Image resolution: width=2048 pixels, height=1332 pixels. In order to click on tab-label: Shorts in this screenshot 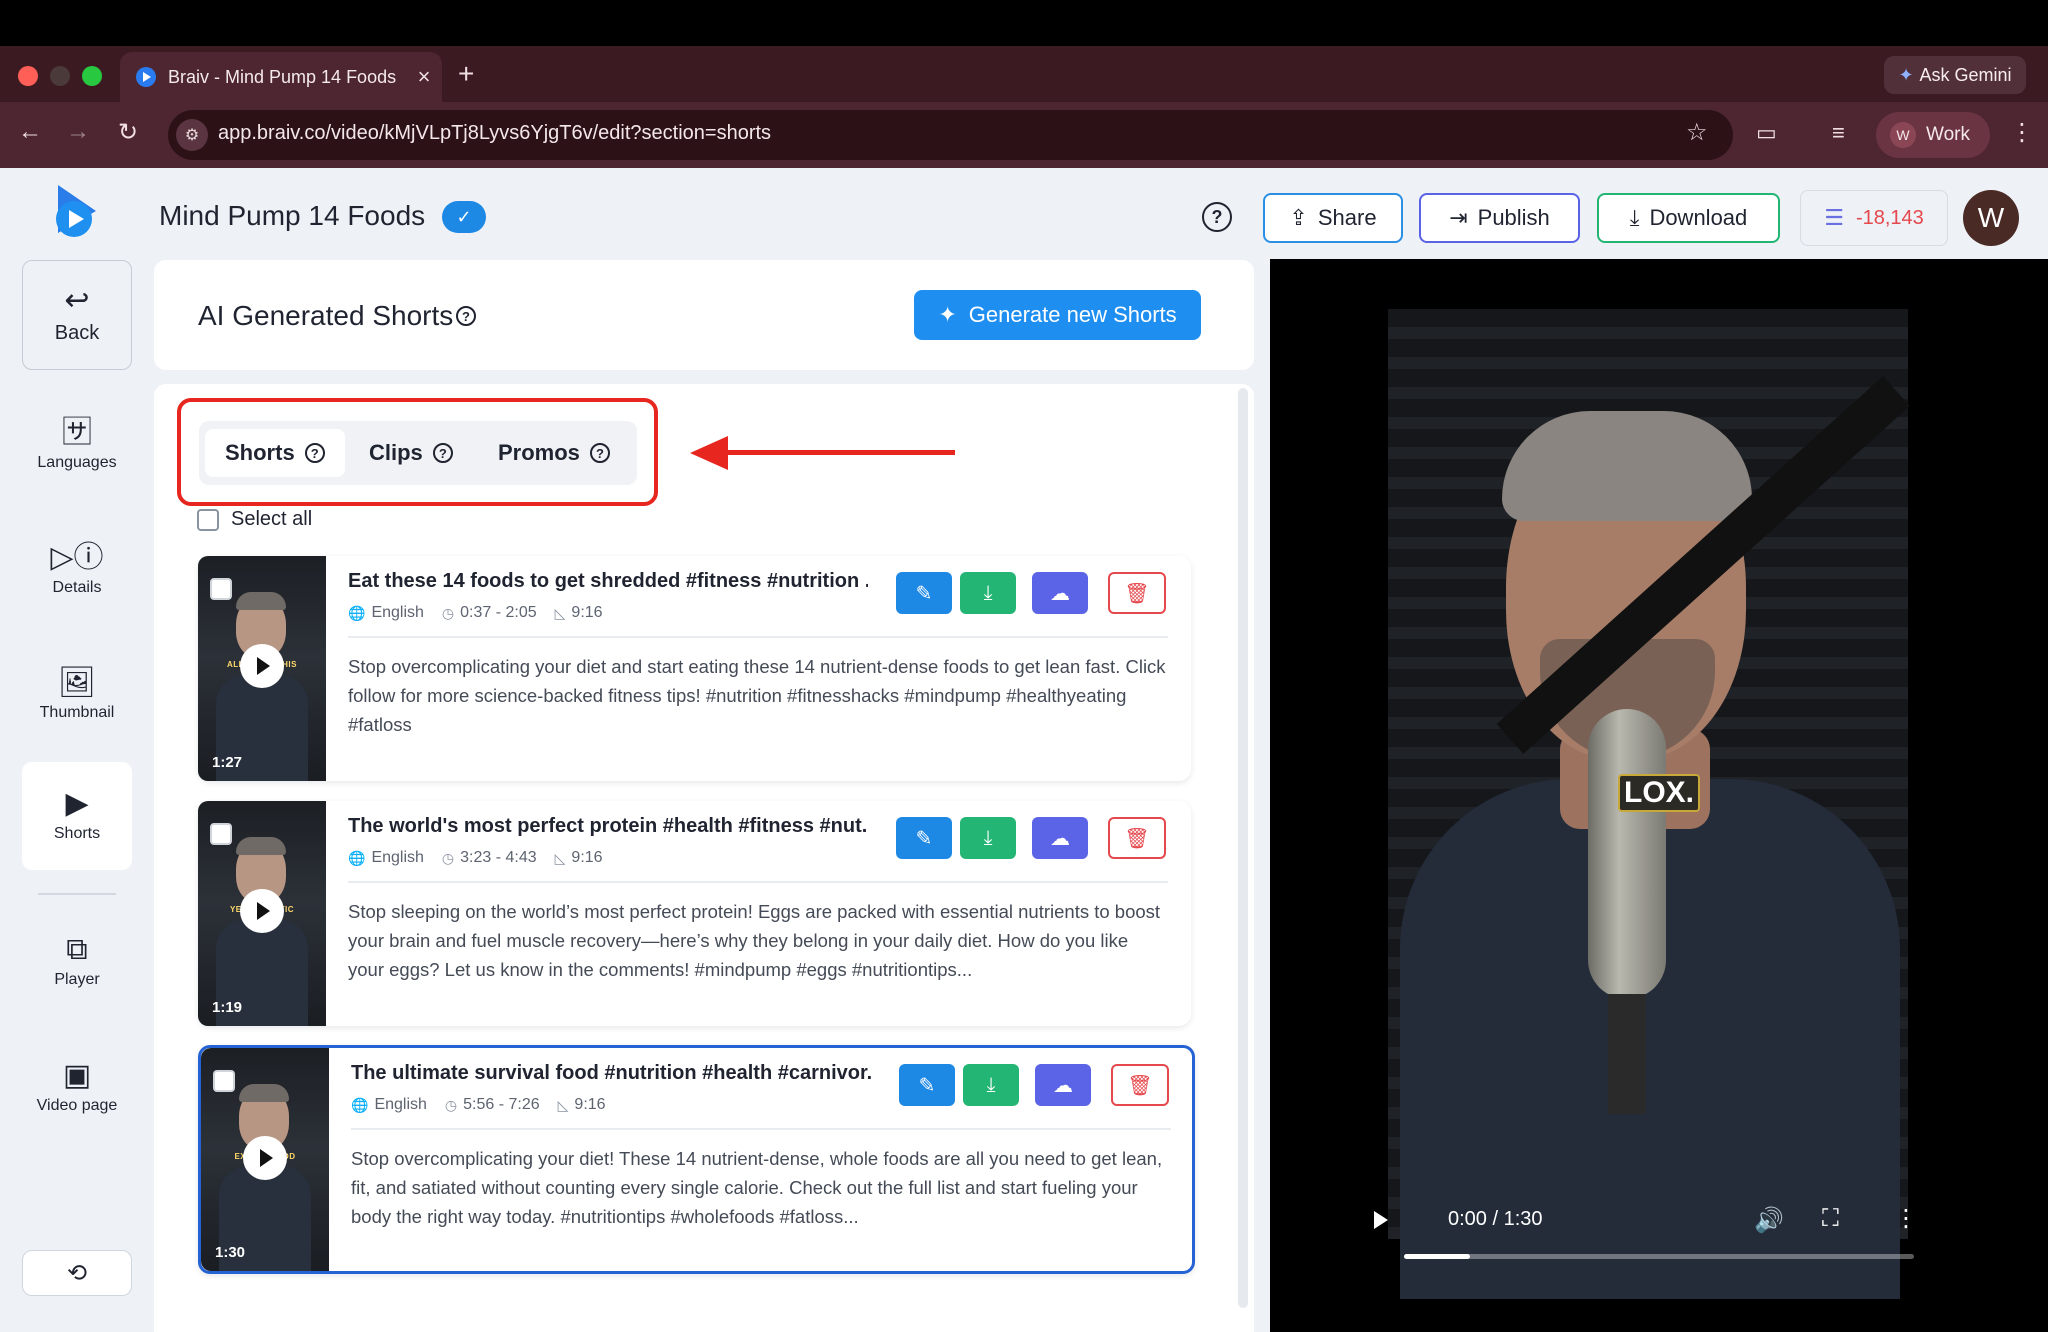, I will do `click(260, 452)`.